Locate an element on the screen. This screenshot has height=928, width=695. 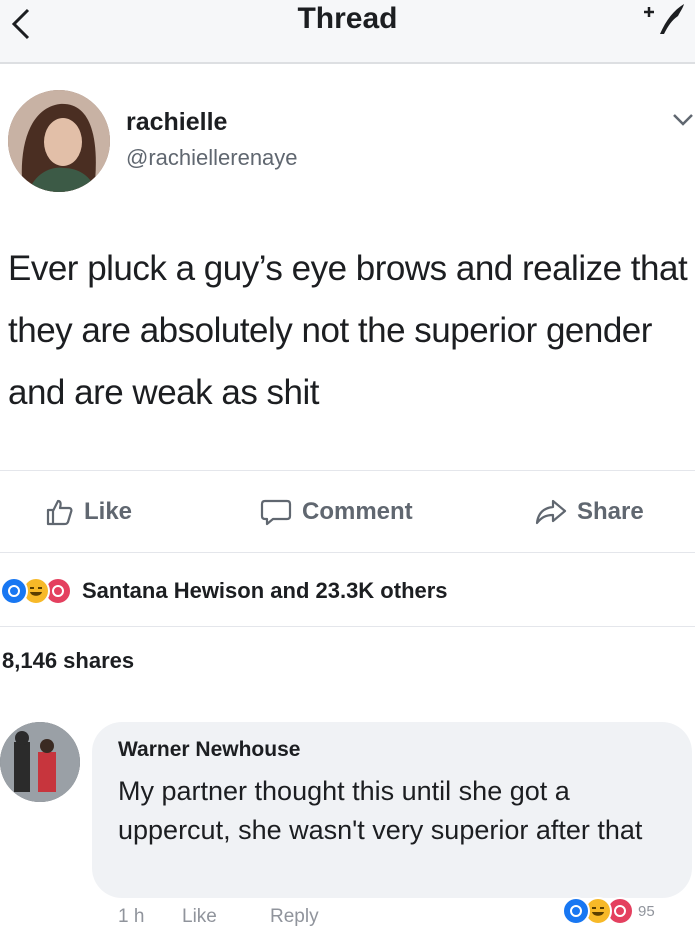
commenter-avatar is located at coordinates (40, 762).